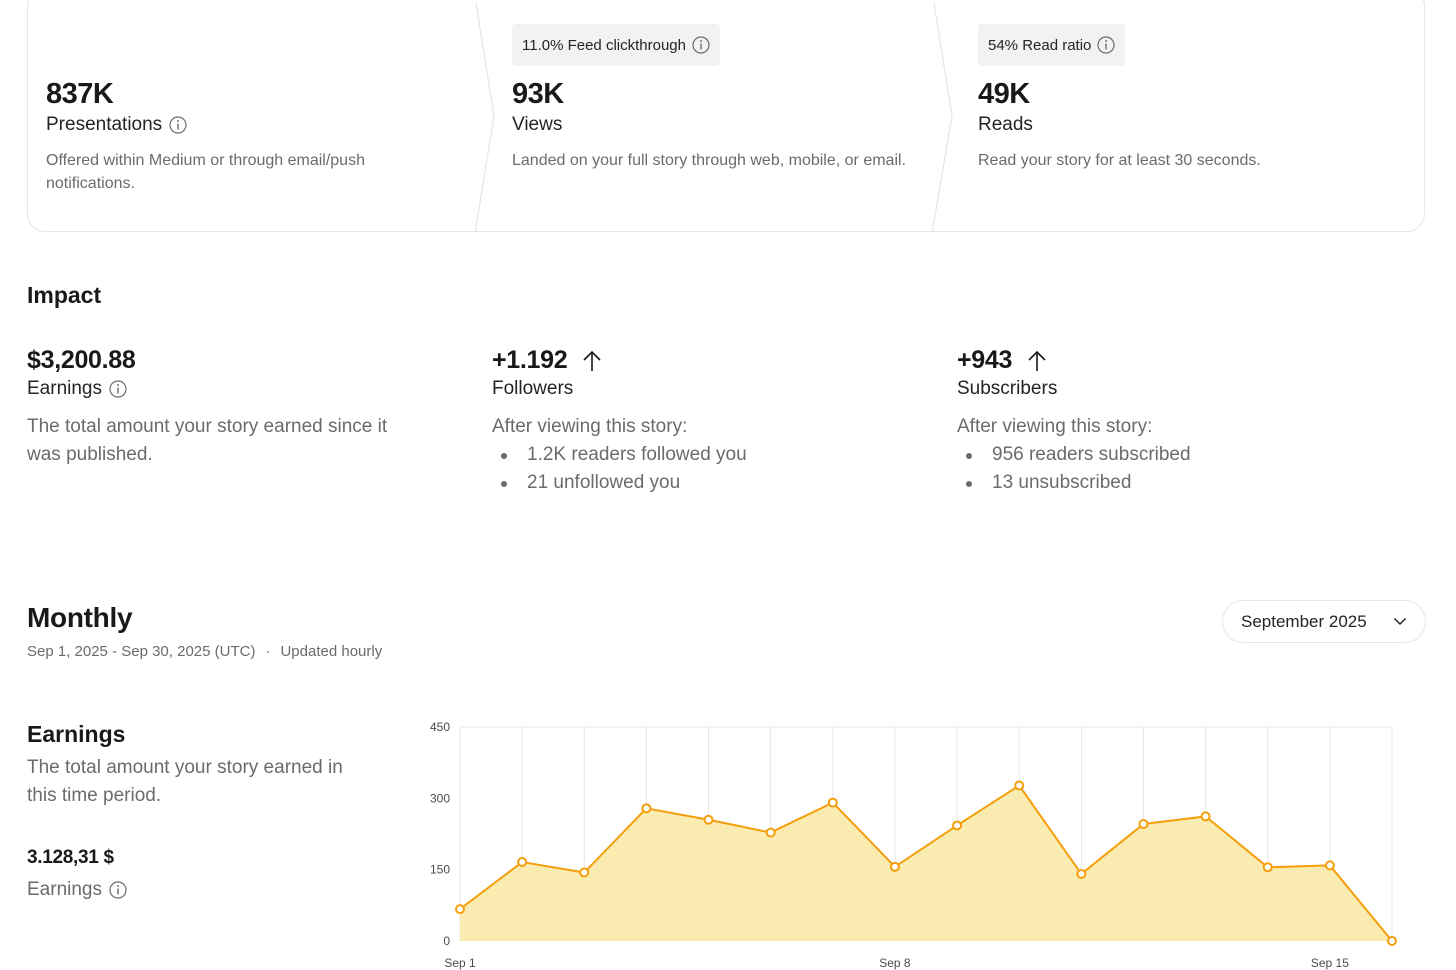 Image resolution: width=1456 pixels, height=970 pixels. Describe the element at coordinates (1400, 621) in the screenshot. I see `chevron-down-icon` at that location.